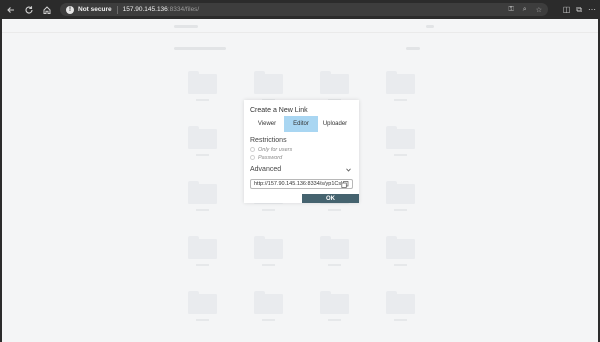 The width and height of the screenshot is (600, 342). I want to click on app-header, so click(300, 26).